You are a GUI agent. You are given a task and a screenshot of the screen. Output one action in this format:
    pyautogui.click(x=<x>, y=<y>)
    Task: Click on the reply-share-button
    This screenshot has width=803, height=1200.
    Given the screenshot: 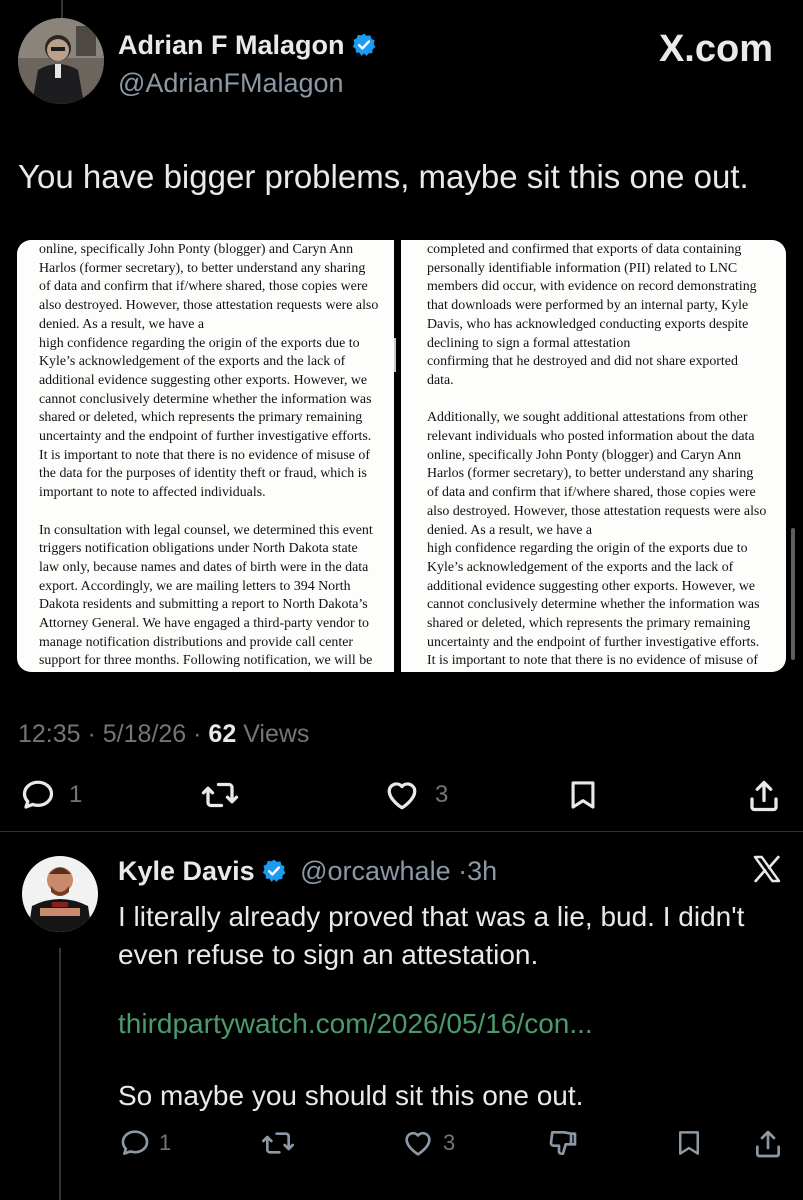 What is the action you would take?
    pyautogui.click(x=768, y=1144)
    